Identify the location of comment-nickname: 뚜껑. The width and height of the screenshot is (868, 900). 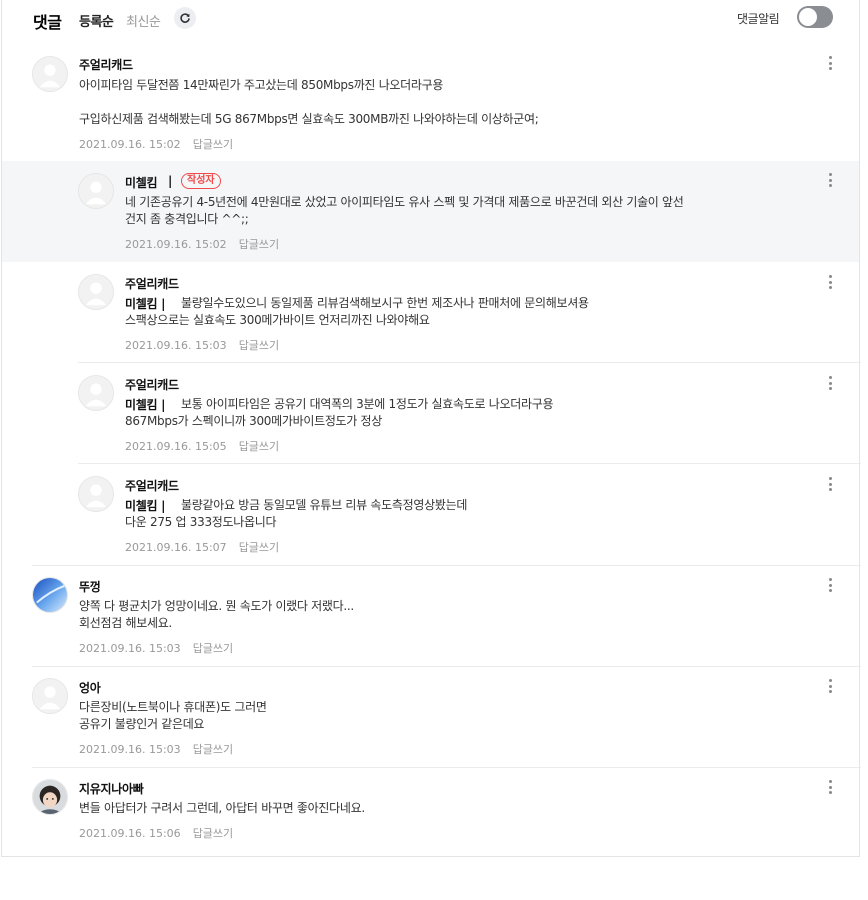
(90, 586).